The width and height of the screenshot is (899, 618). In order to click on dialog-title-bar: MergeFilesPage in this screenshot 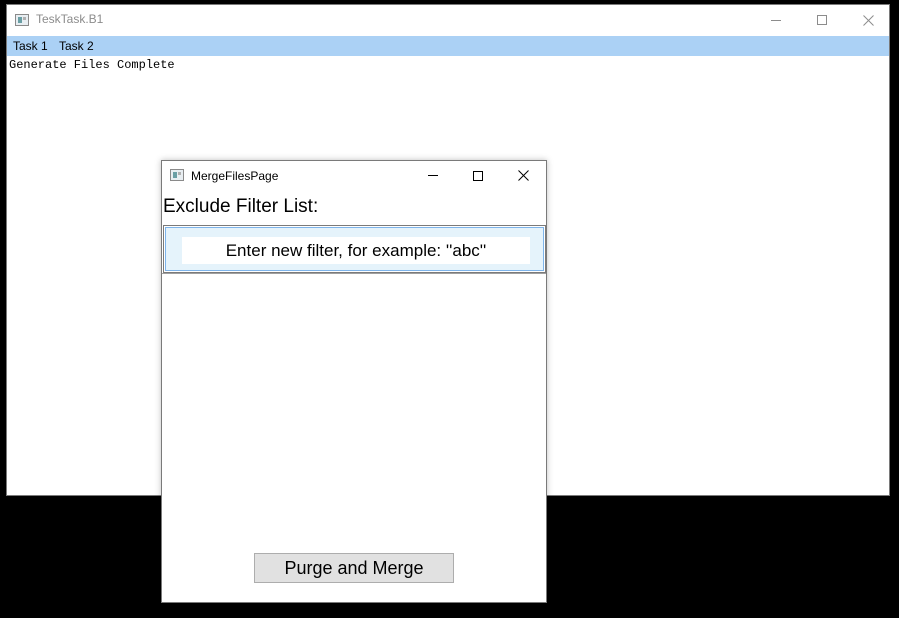, I will do `click(354, 175)`.